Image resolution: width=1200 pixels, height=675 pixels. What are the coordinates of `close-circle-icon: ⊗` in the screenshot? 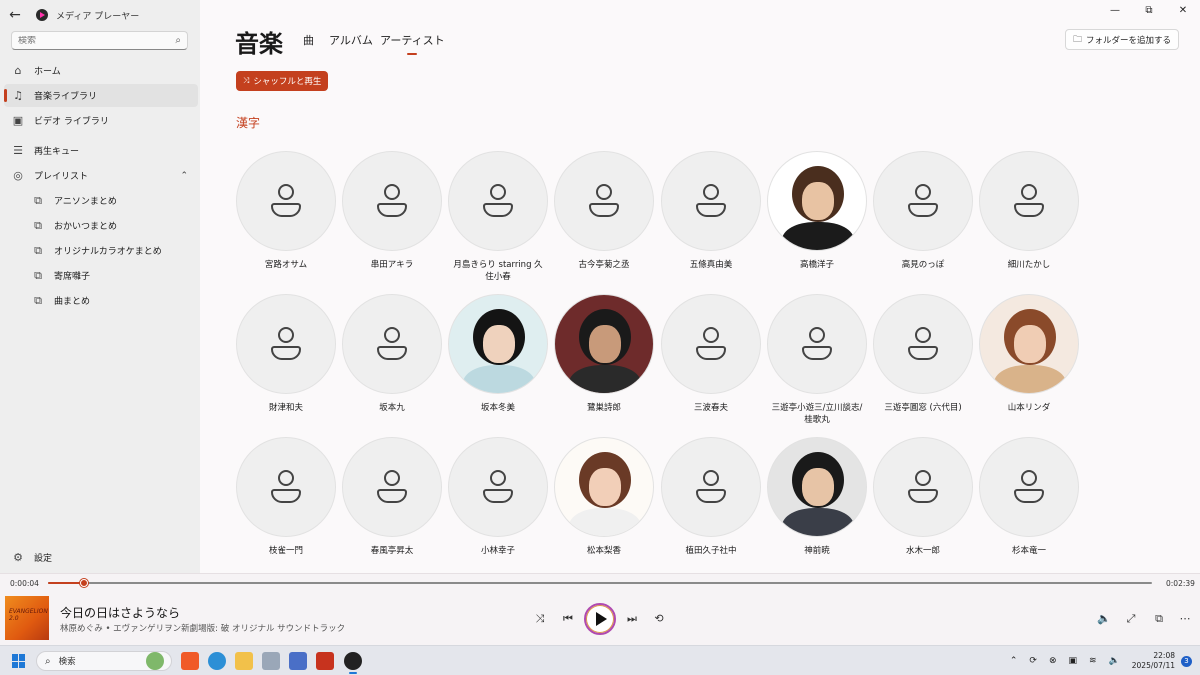 It's located at (1053, 661).